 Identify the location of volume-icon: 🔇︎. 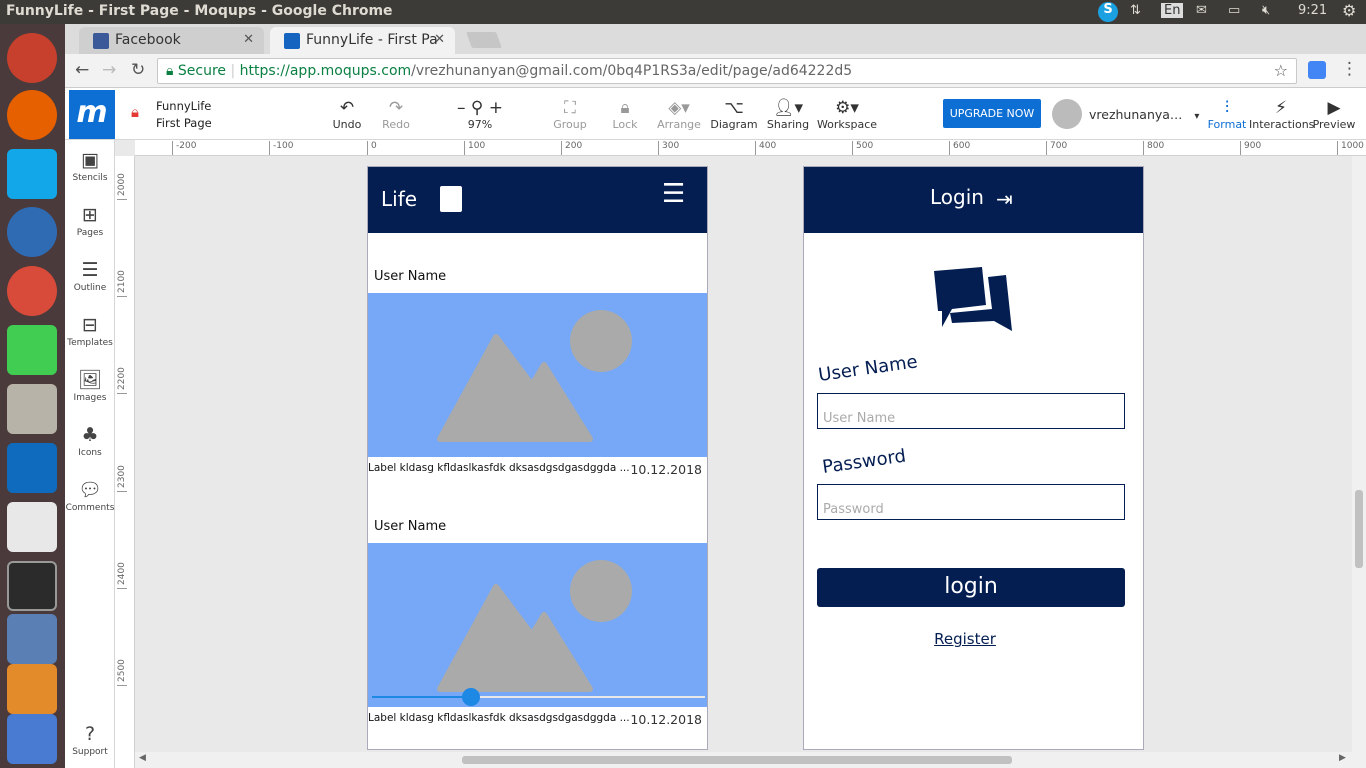
(1266, 10).